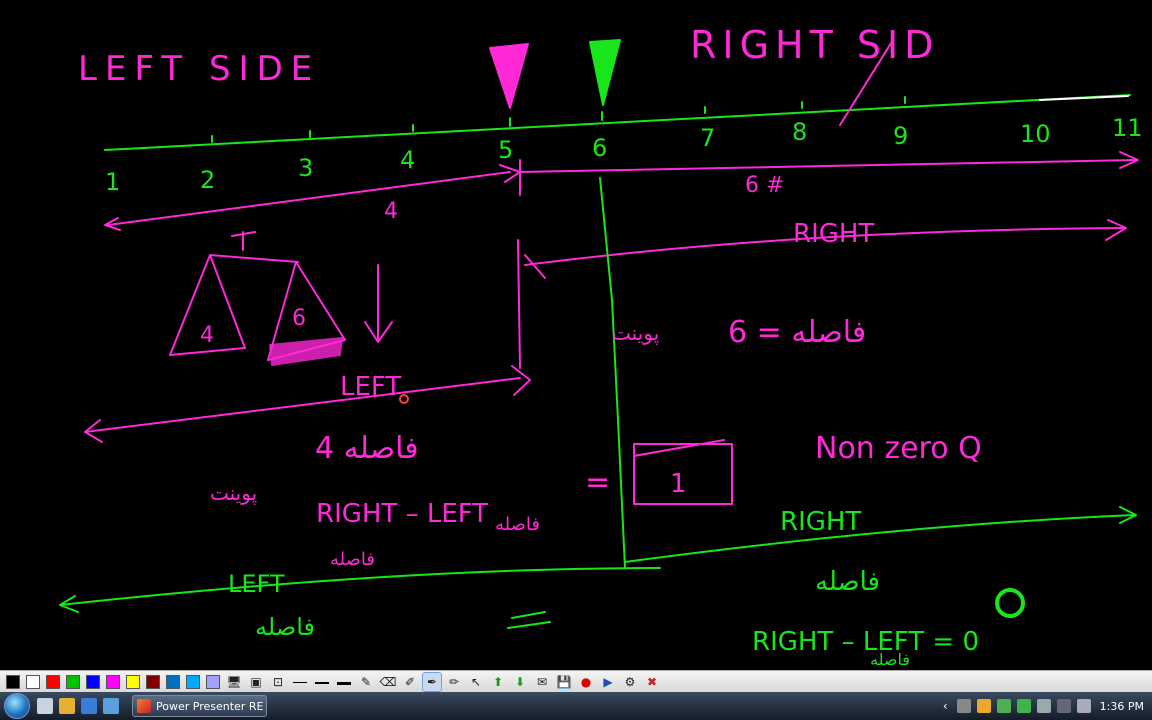 Image resolution: width=1152 pixels, height=720 pixels. What do you see at coordinates (617, 122) in the screenshot?
I see `number-line` at bounding box center [617, 122].